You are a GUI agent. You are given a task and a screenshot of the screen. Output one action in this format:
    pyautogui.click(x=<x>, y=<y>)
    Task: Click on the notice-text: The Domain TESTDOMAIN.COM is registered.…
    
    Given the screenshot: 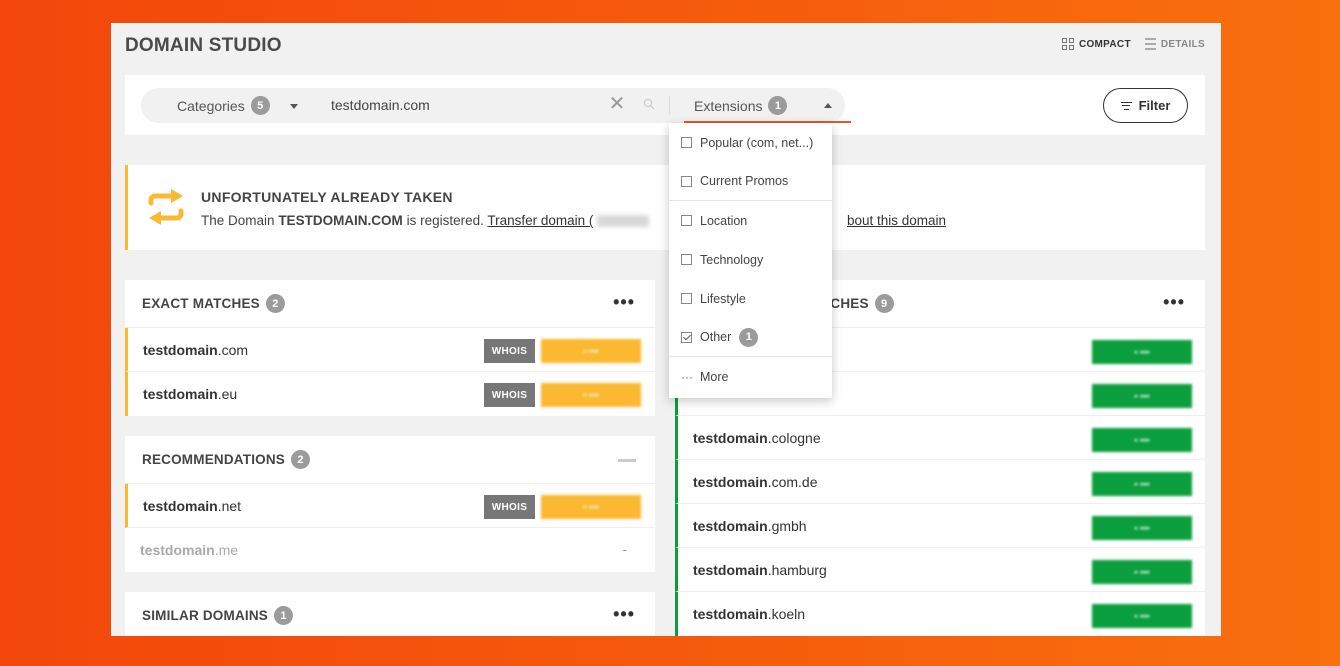 What is the action you would take?
    pyautogui.click(x=427, y=220)
    